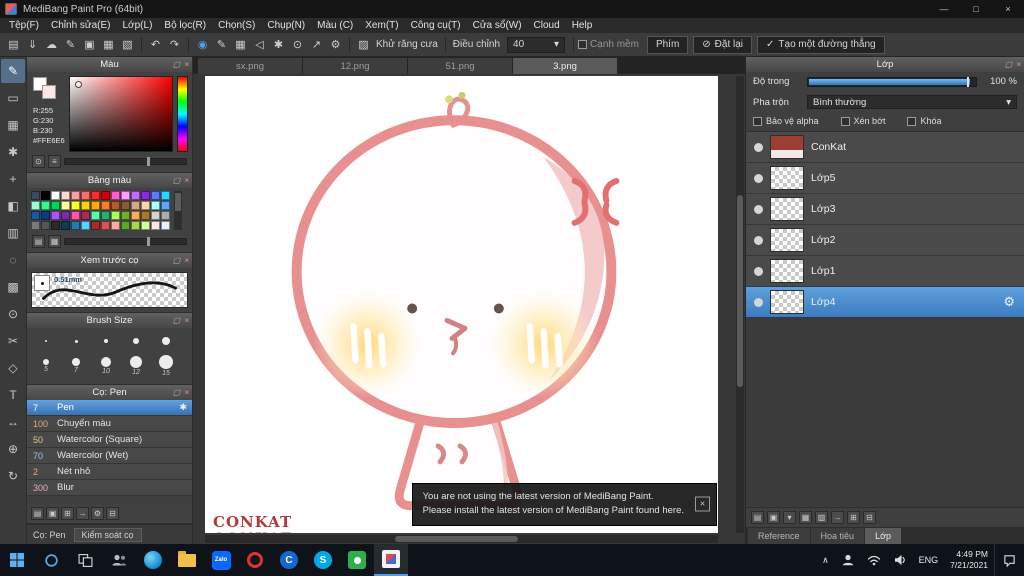 Image resolution: width=1024 pixels, height=576 pixels. What do you see at coordinates (109, 408) in the screenshot?
I see `brush-item-pen: 7 Pen ✱` at bounding box center [109, 408].